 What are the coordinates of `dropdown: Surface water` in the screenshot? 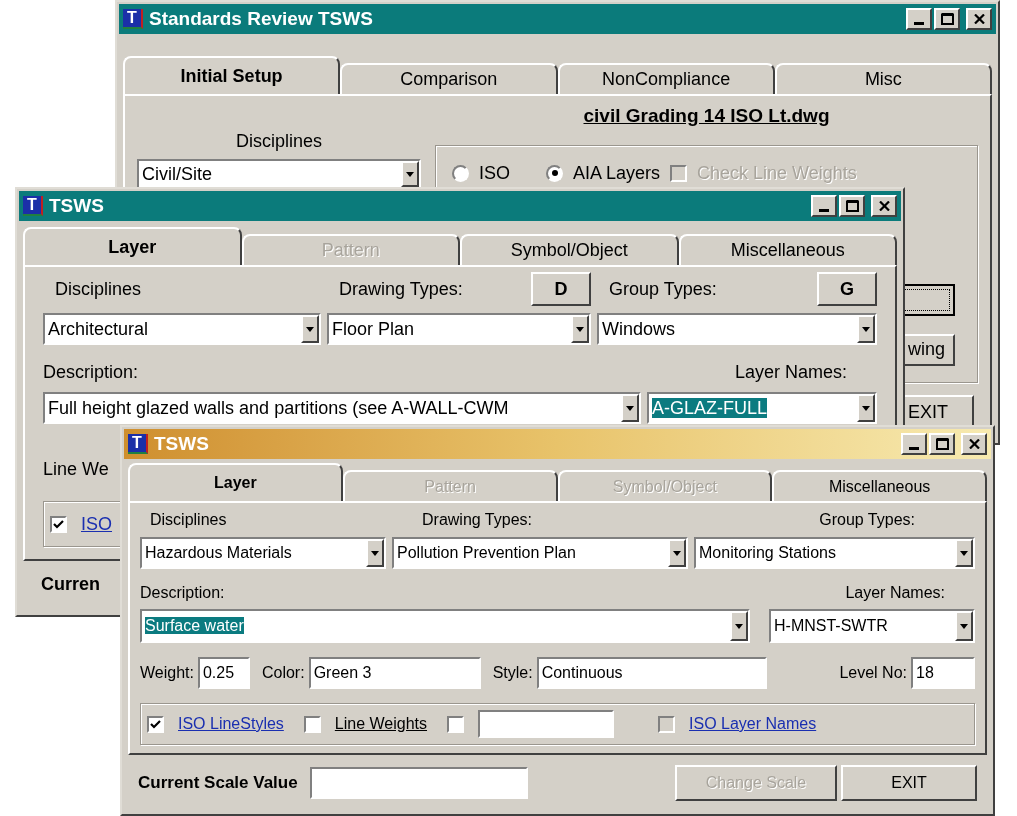 It's located at (445, 626).